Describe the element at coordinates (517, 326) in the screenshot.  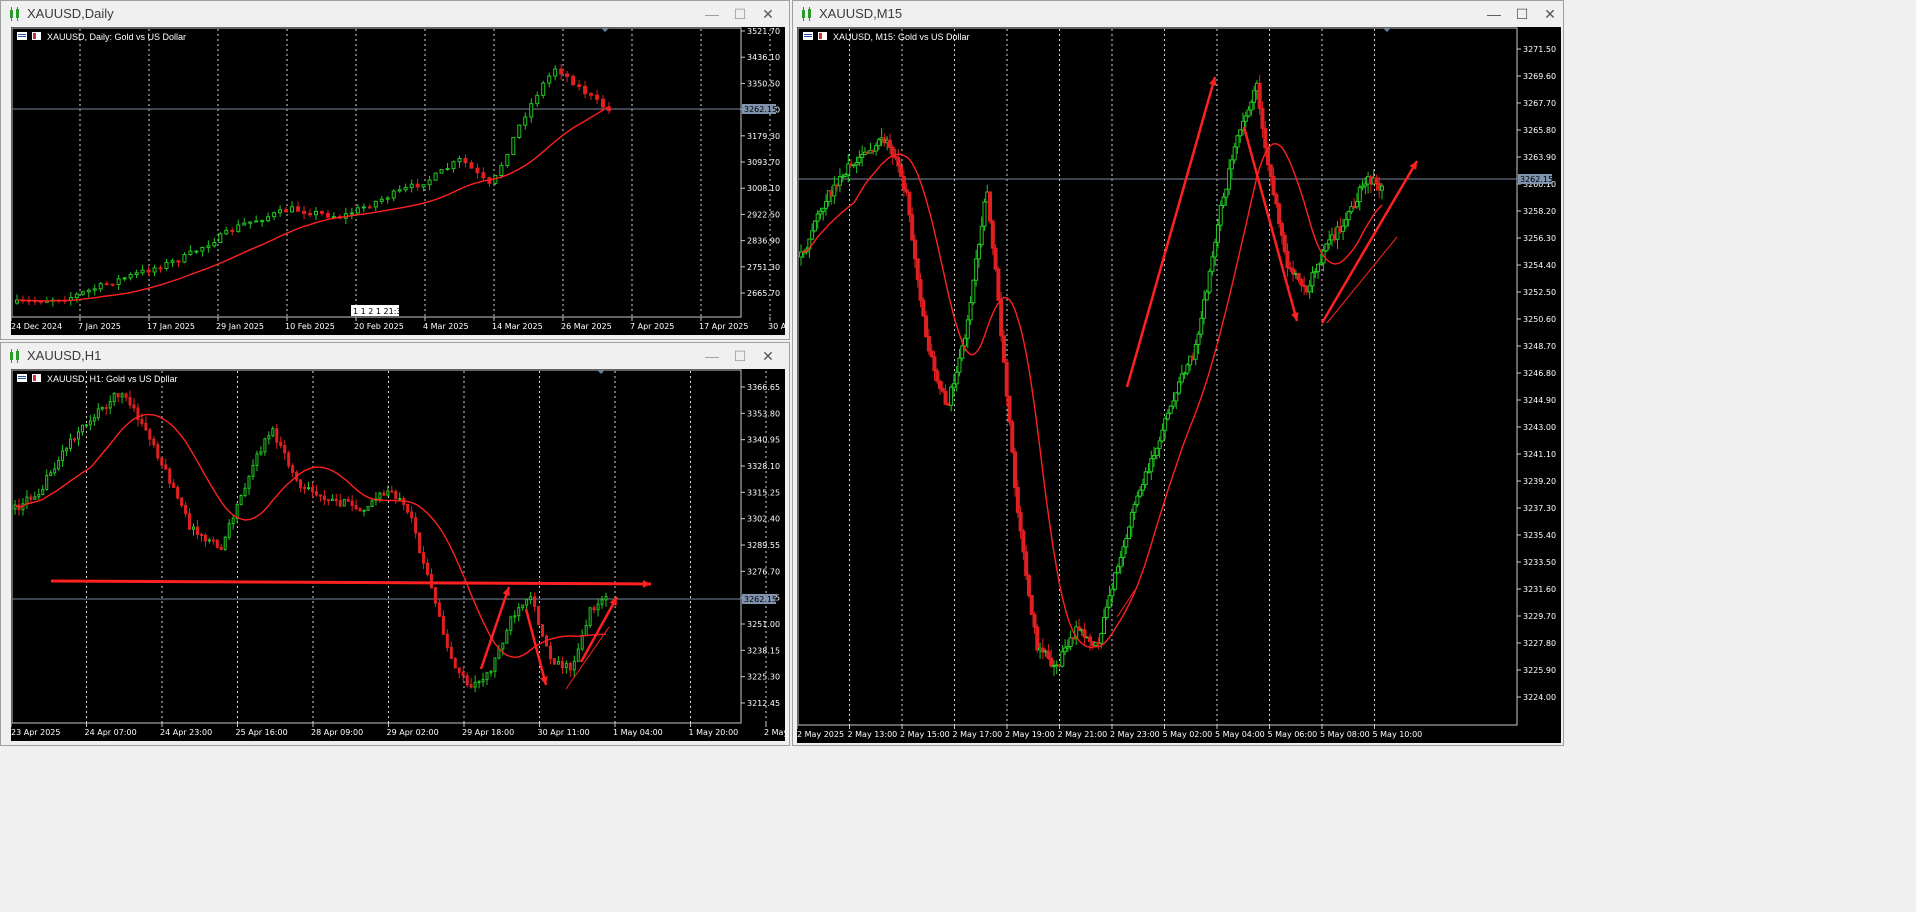
I see `x-tick-label: 14 Mar 2025` at that location.